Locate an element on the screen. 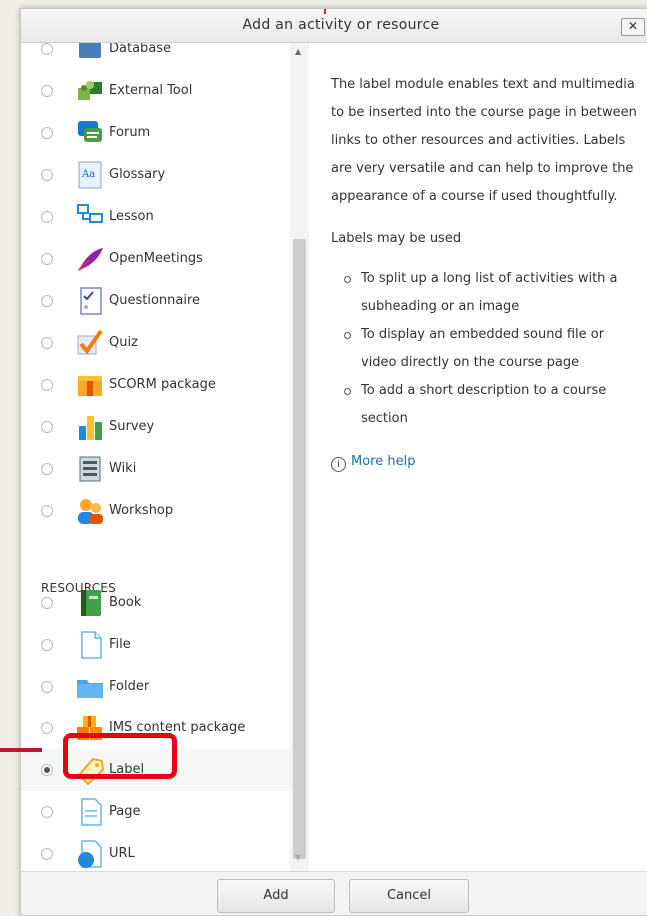 The height and width of the screenshot is (916, 647). module-option-glossary: Aa Glossary is located at coordinates (155, 175).